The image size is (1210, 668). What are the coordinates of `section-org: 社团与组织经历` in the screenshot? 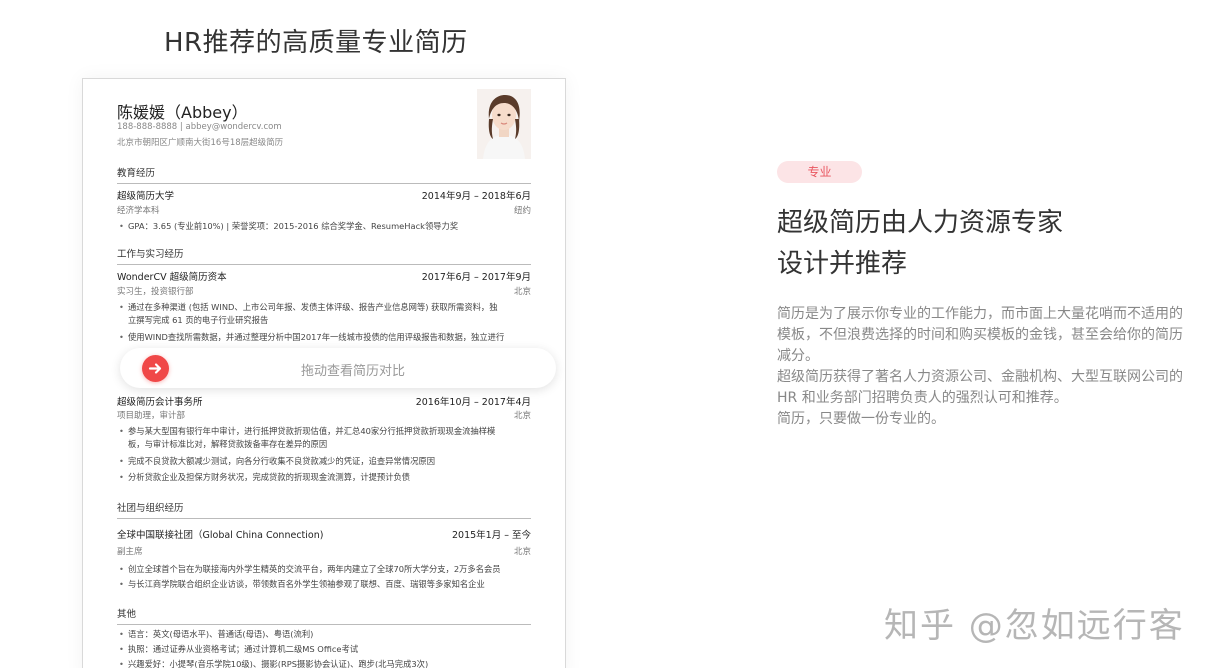 It's located at (324, 509).